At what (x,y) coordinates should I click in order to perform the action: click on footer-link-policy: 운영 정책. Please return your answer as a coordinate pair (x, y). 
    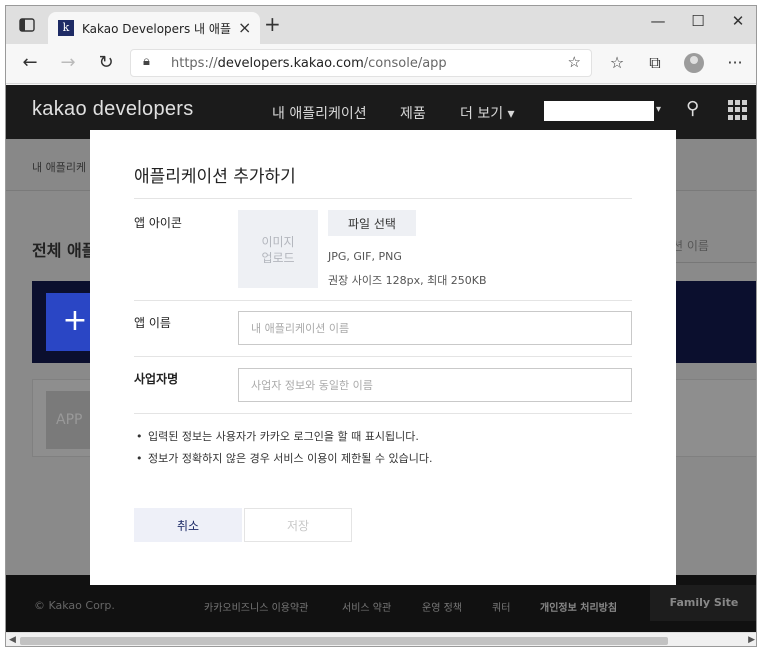
    Looking at the image, I should click on (442, 606).